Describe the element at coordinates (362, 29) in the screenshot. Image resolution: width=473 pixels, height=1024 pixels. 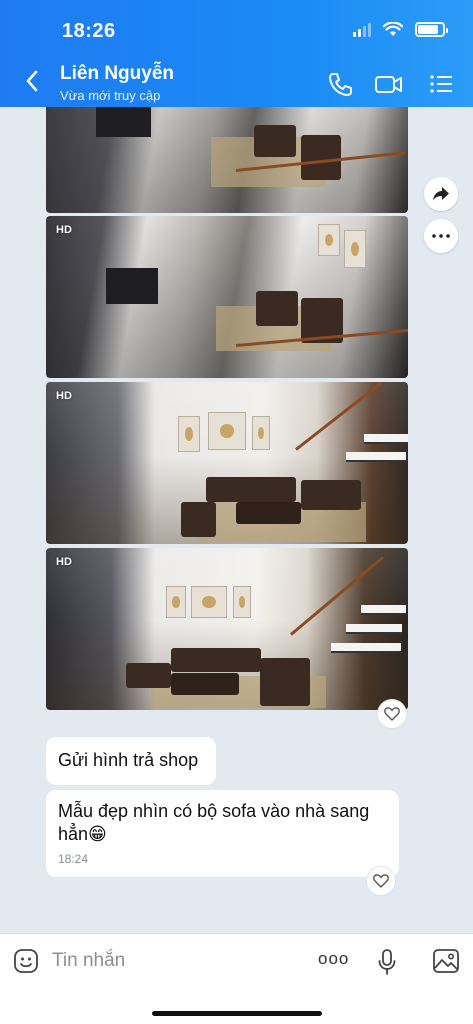
I see `cellular-signal-icon` at that location.